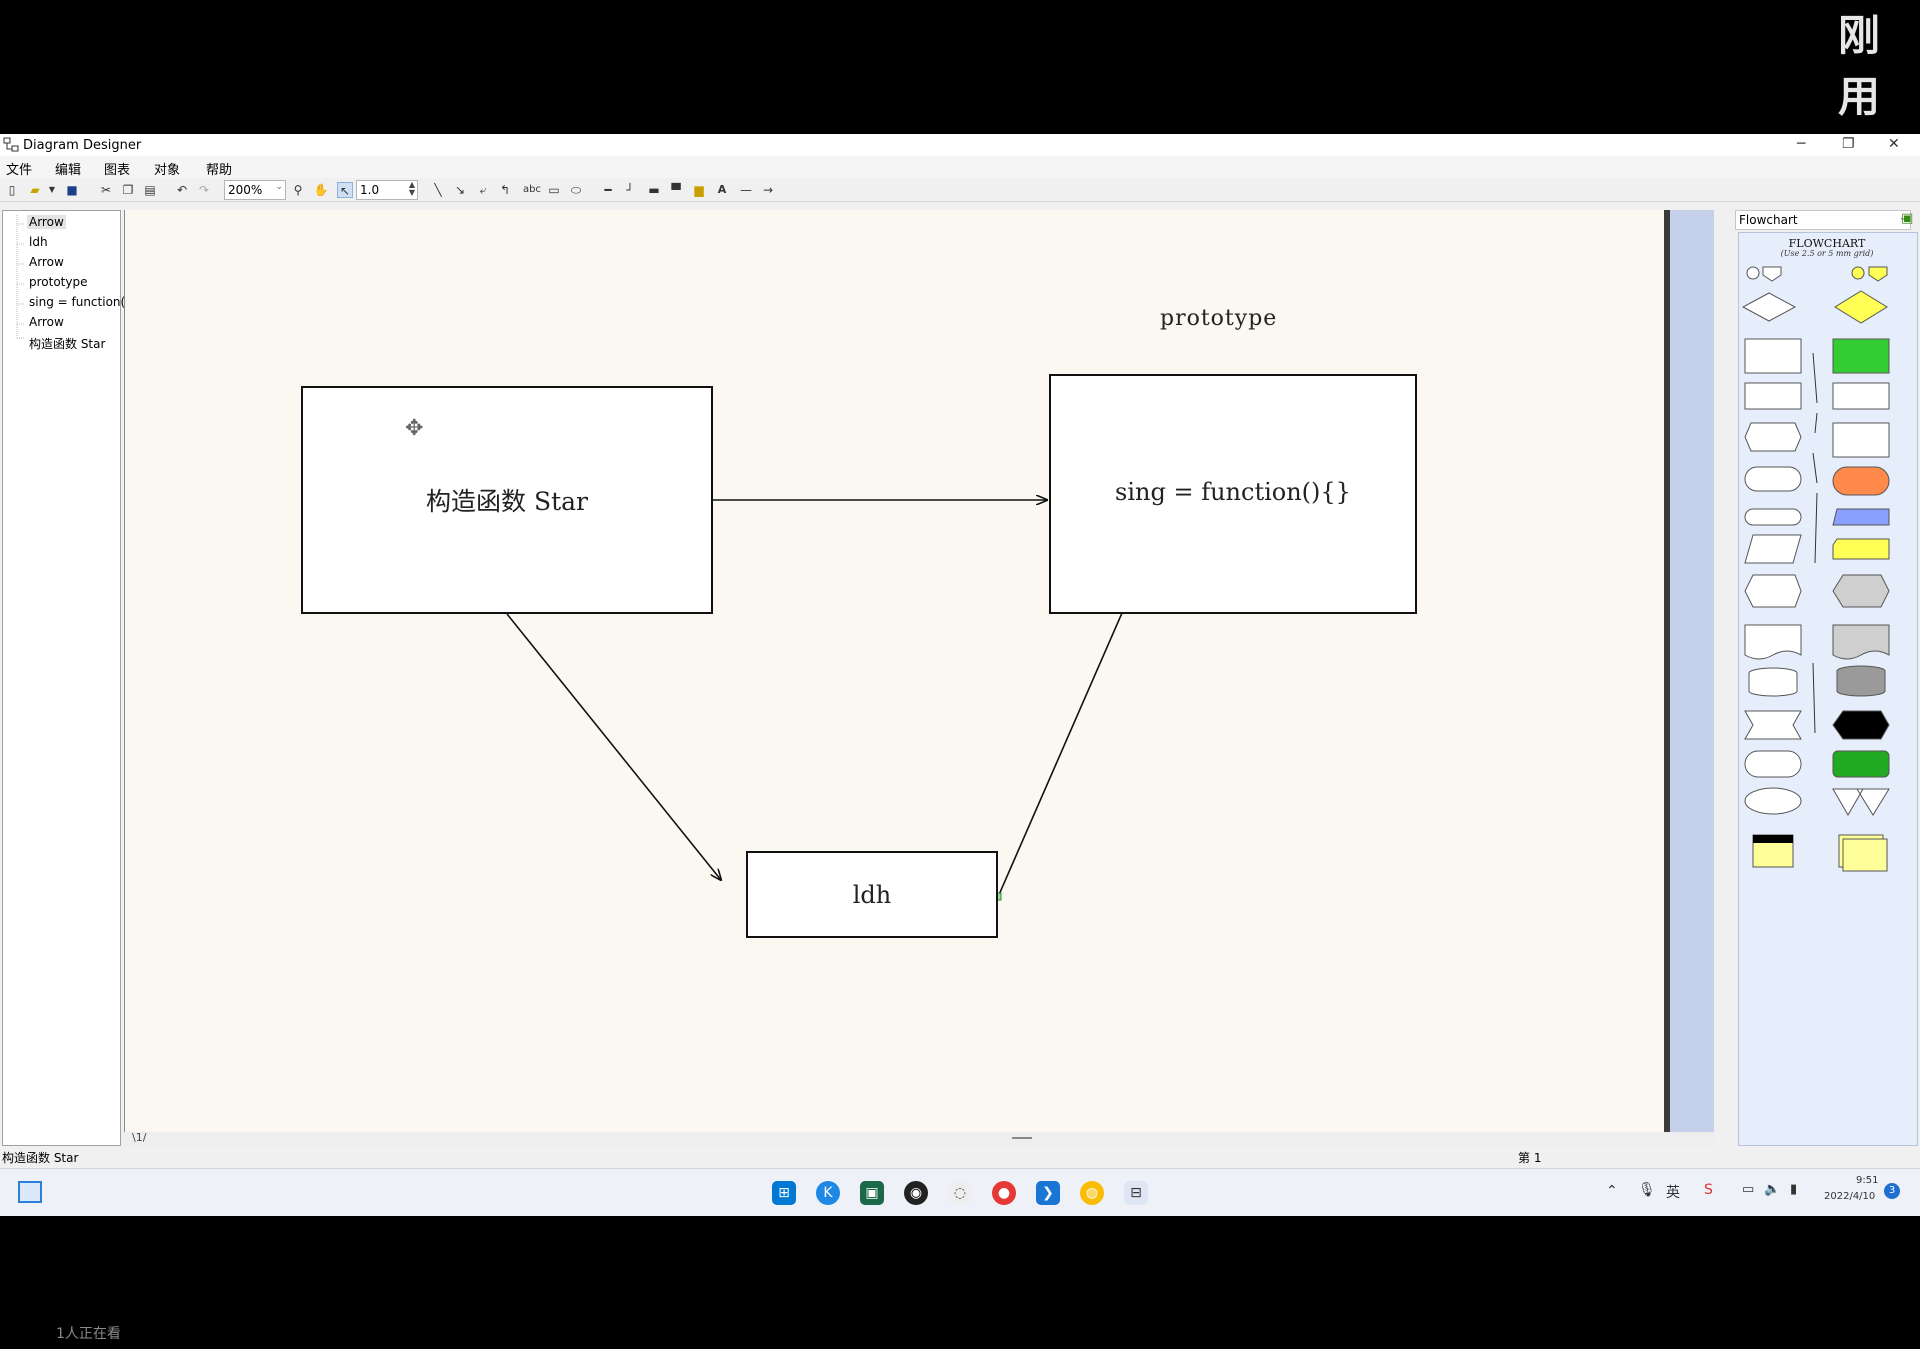 This screenshot has width=1920, height=1349. What do you see at coordinates (279, 187) in the screenshot?
I see `chevron-down-icon: ⌄` at bounding box center [279, 187].